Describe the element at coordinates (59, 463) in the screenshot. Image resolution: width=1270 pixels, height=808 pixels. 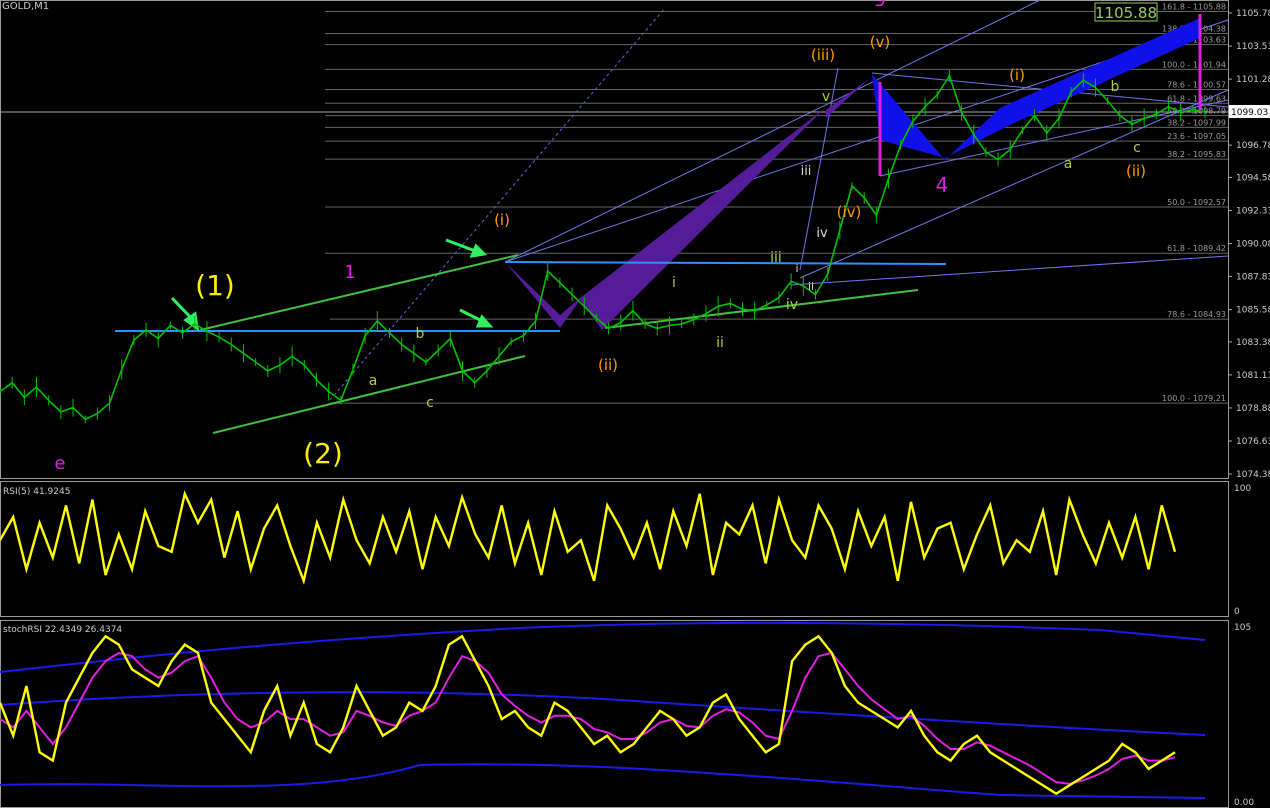
I see `wave-label: e` at that location.